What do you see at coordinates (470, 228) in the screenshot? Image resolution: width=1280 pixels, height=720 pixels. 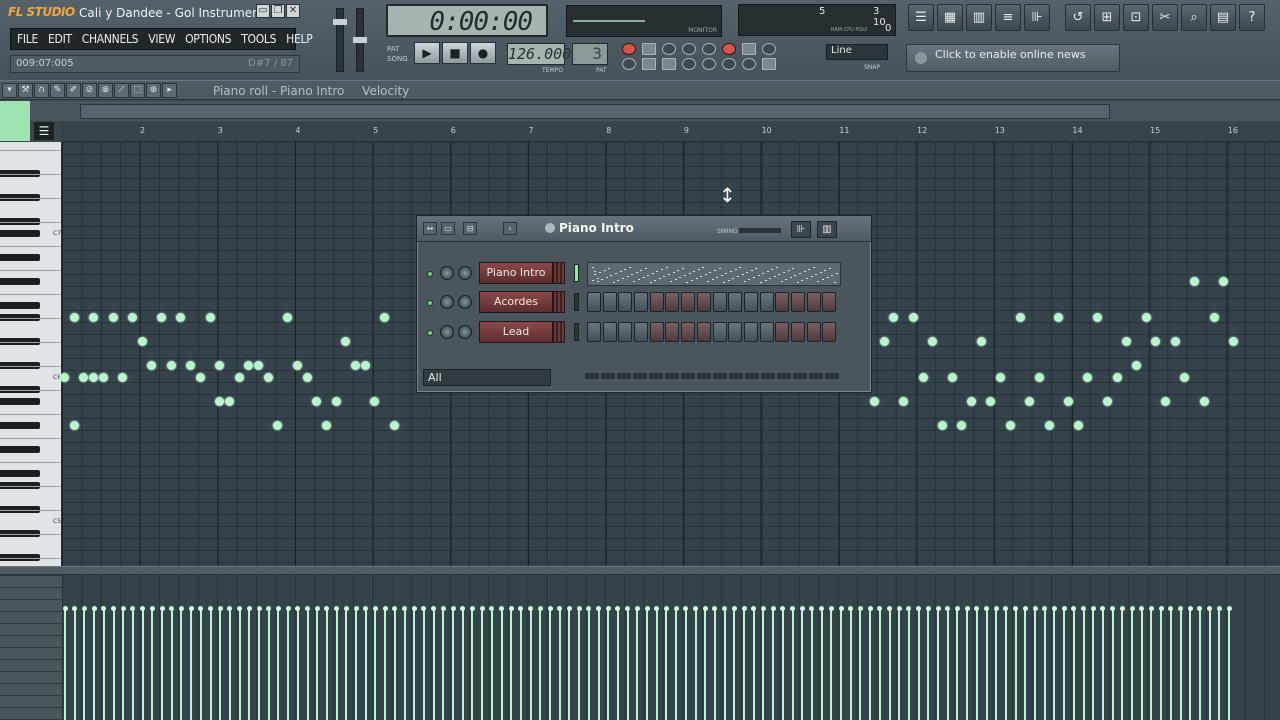 I see `keyboard-editor-icon: ⊟` at bounding box center [470, 228].